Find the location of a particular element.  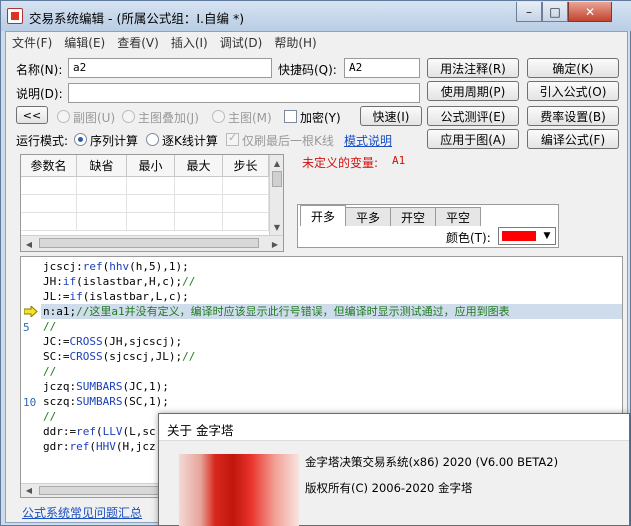

params-grid: 参数名 缺省 最小 最大 步长 ▲ ▼ ◀ ▶ is located at coordinates (152, 203).